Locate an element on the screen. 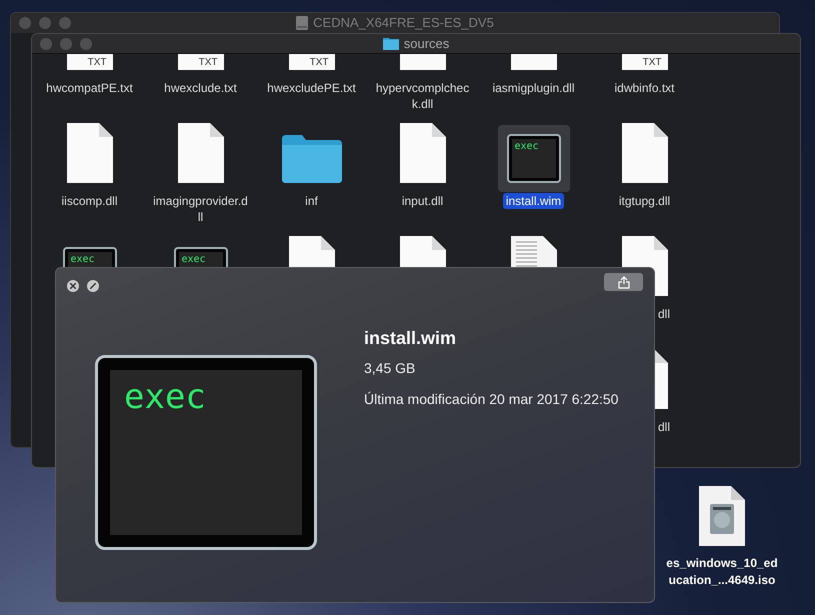 The height and width of the screenshot is (615, 815). share-button is located at coordinates (623, 282).